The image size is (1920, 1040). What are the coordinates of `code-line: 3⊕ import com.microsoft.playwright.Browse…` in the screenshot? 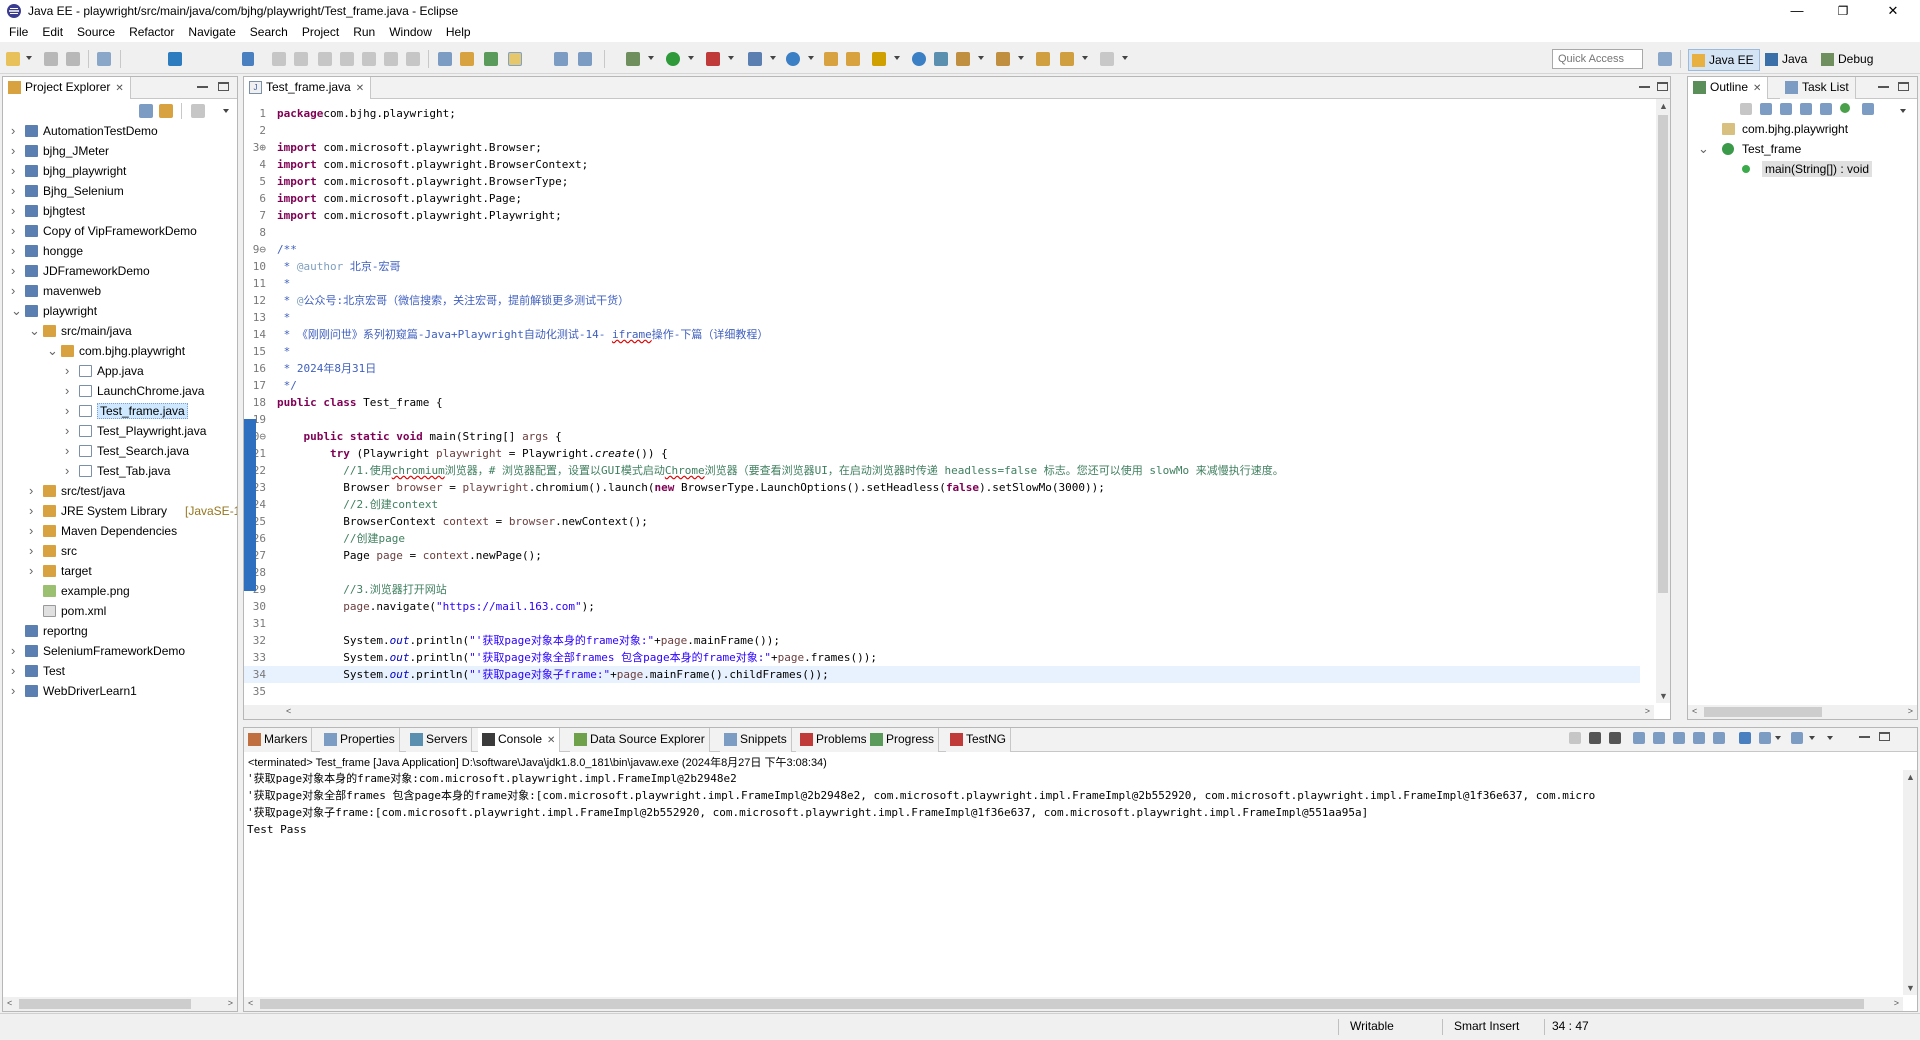 It's located at (942, 147).